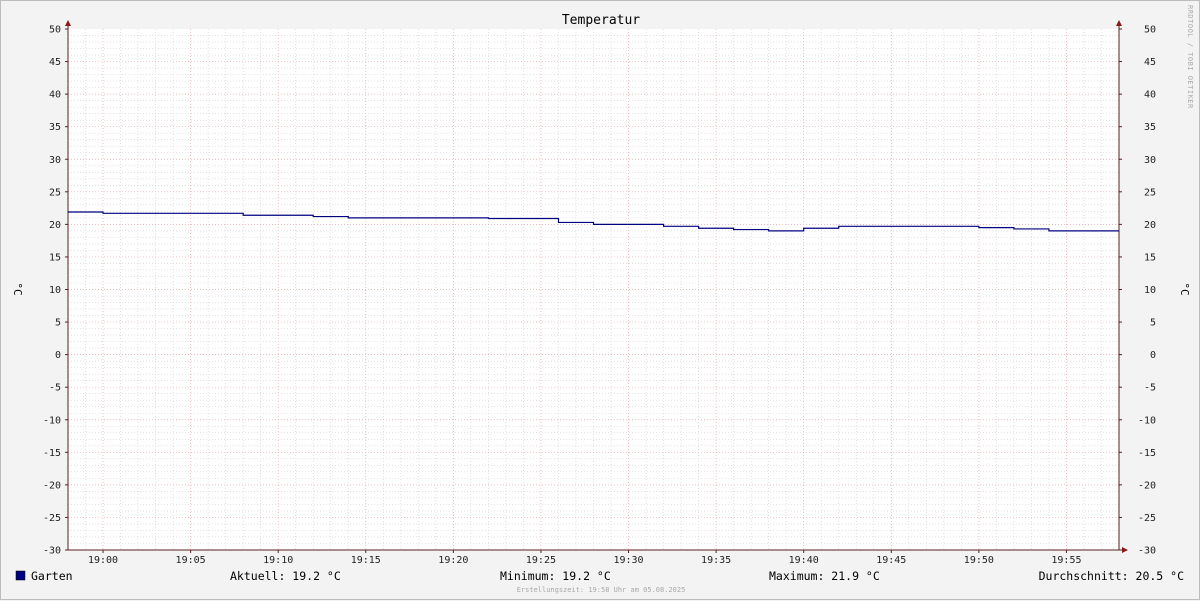  What do you see at coordinates (52, 485) in the screenshot?
I see `y-tick-label-left: -20` at bounding box center [52, 485].